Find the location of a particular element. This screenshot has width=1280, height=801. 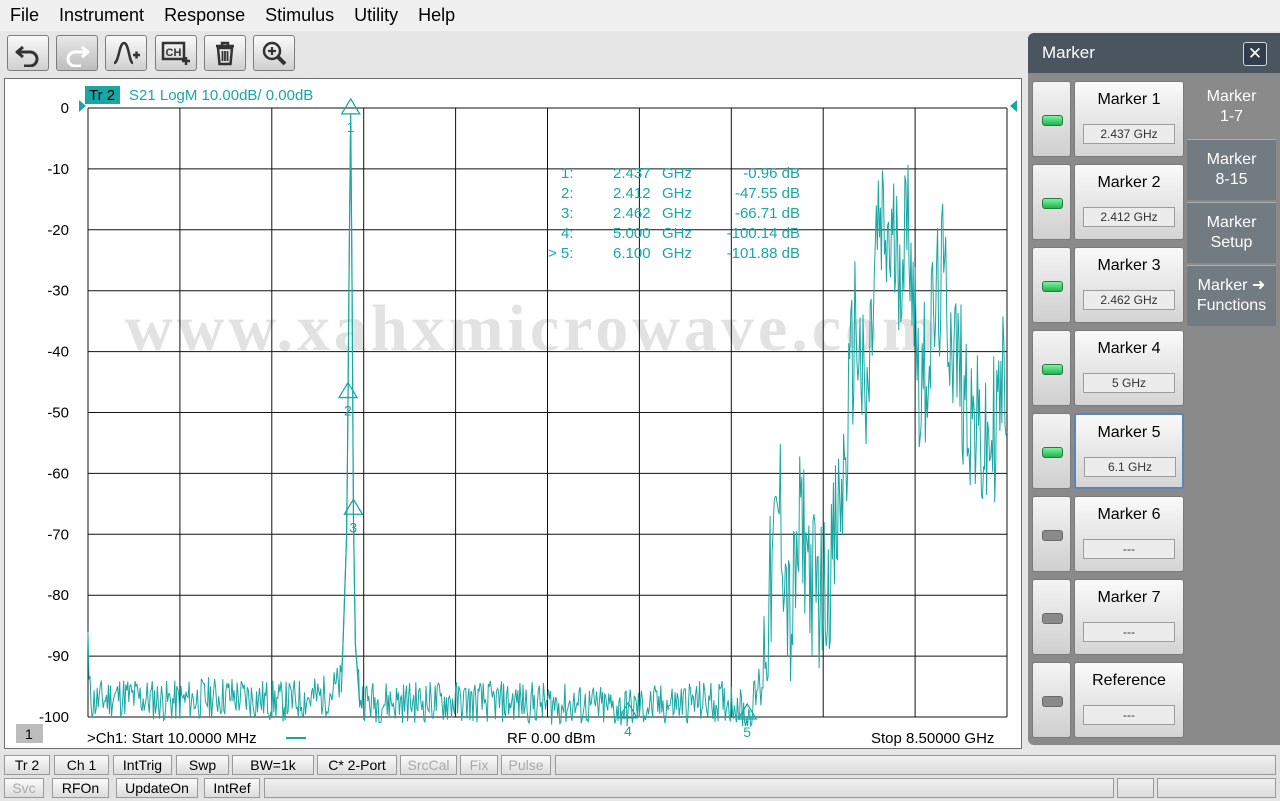

add-marker-button is located at coordinates (126, 53).